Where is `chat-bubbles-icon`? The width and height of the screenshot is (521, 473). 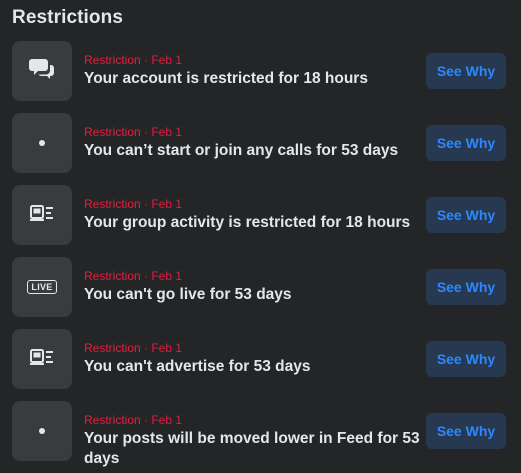 chat-bubbles-icon is located at coordinates (42, 71).